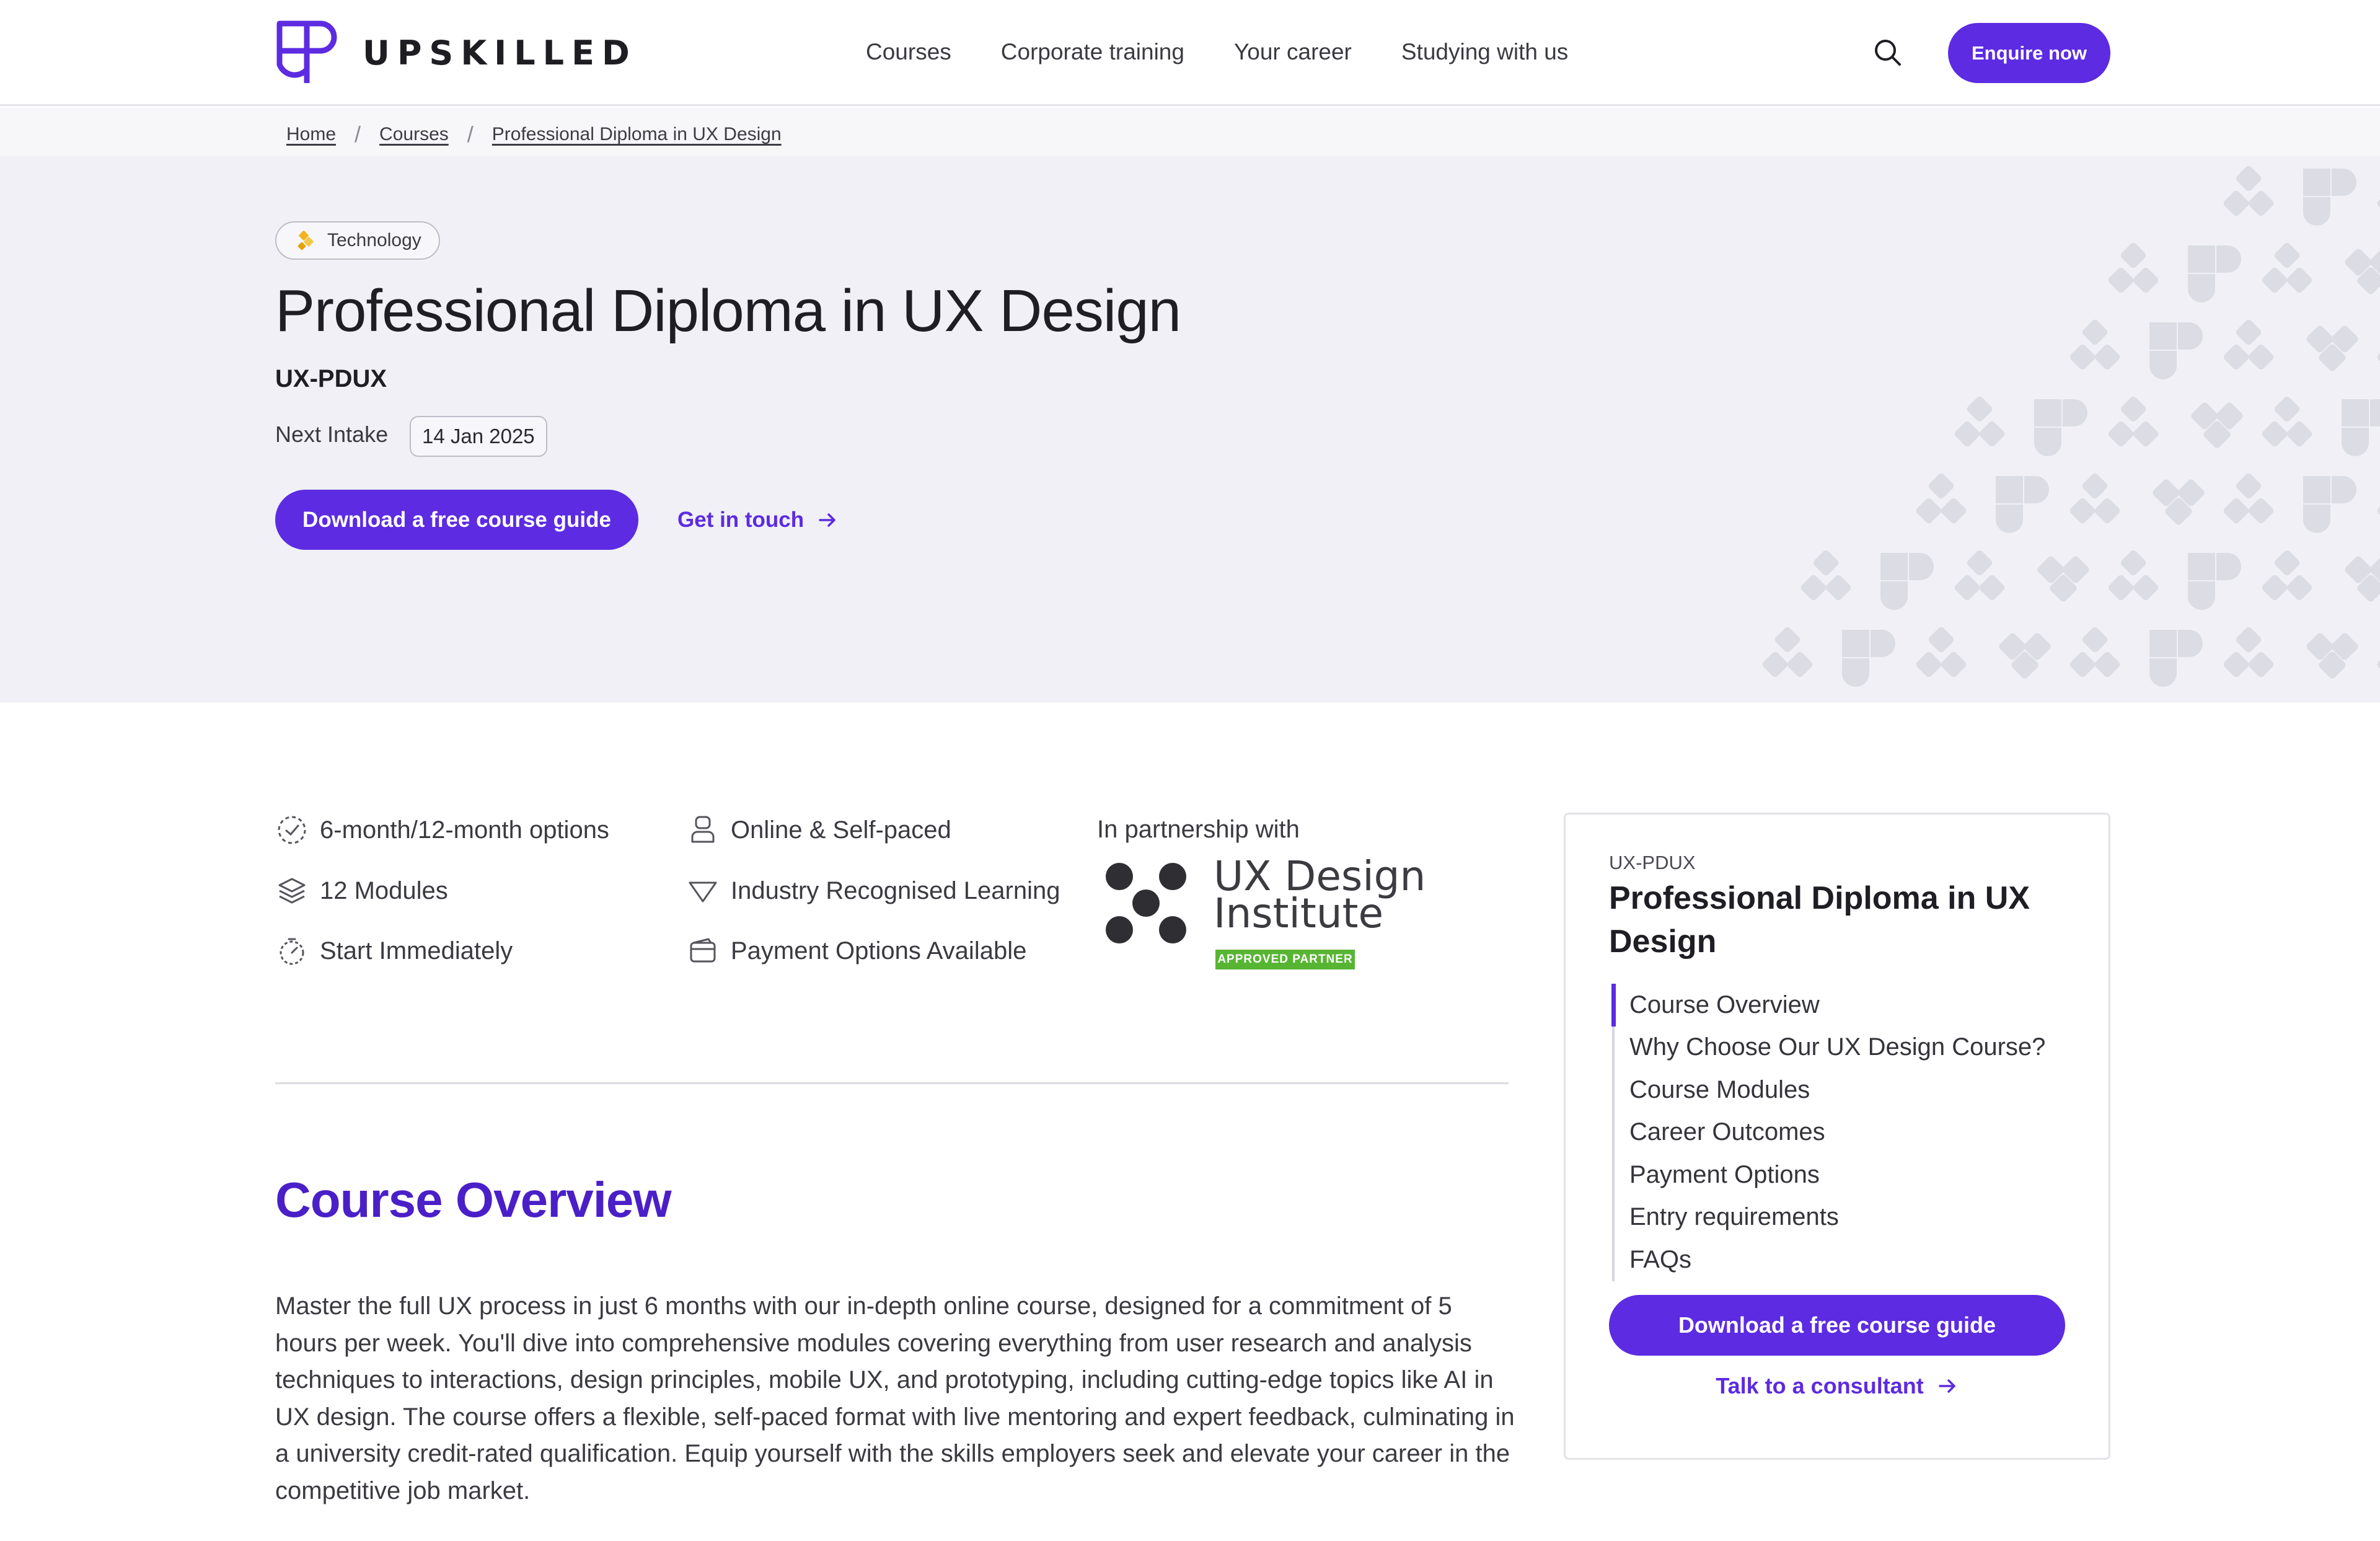 Image resolution: width=2380 pixels, height=1541 pixels. I want to click on feature-payment: Payment Options Available, so click(856, 951).